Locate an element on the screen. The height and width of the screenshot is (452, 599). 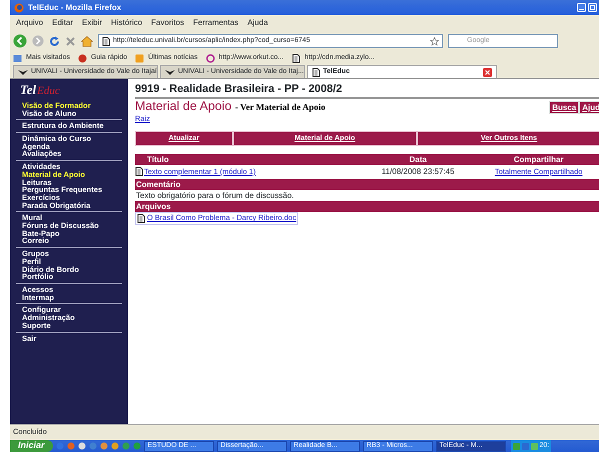
header-button: Ajud is located at coordinates (589, 107).